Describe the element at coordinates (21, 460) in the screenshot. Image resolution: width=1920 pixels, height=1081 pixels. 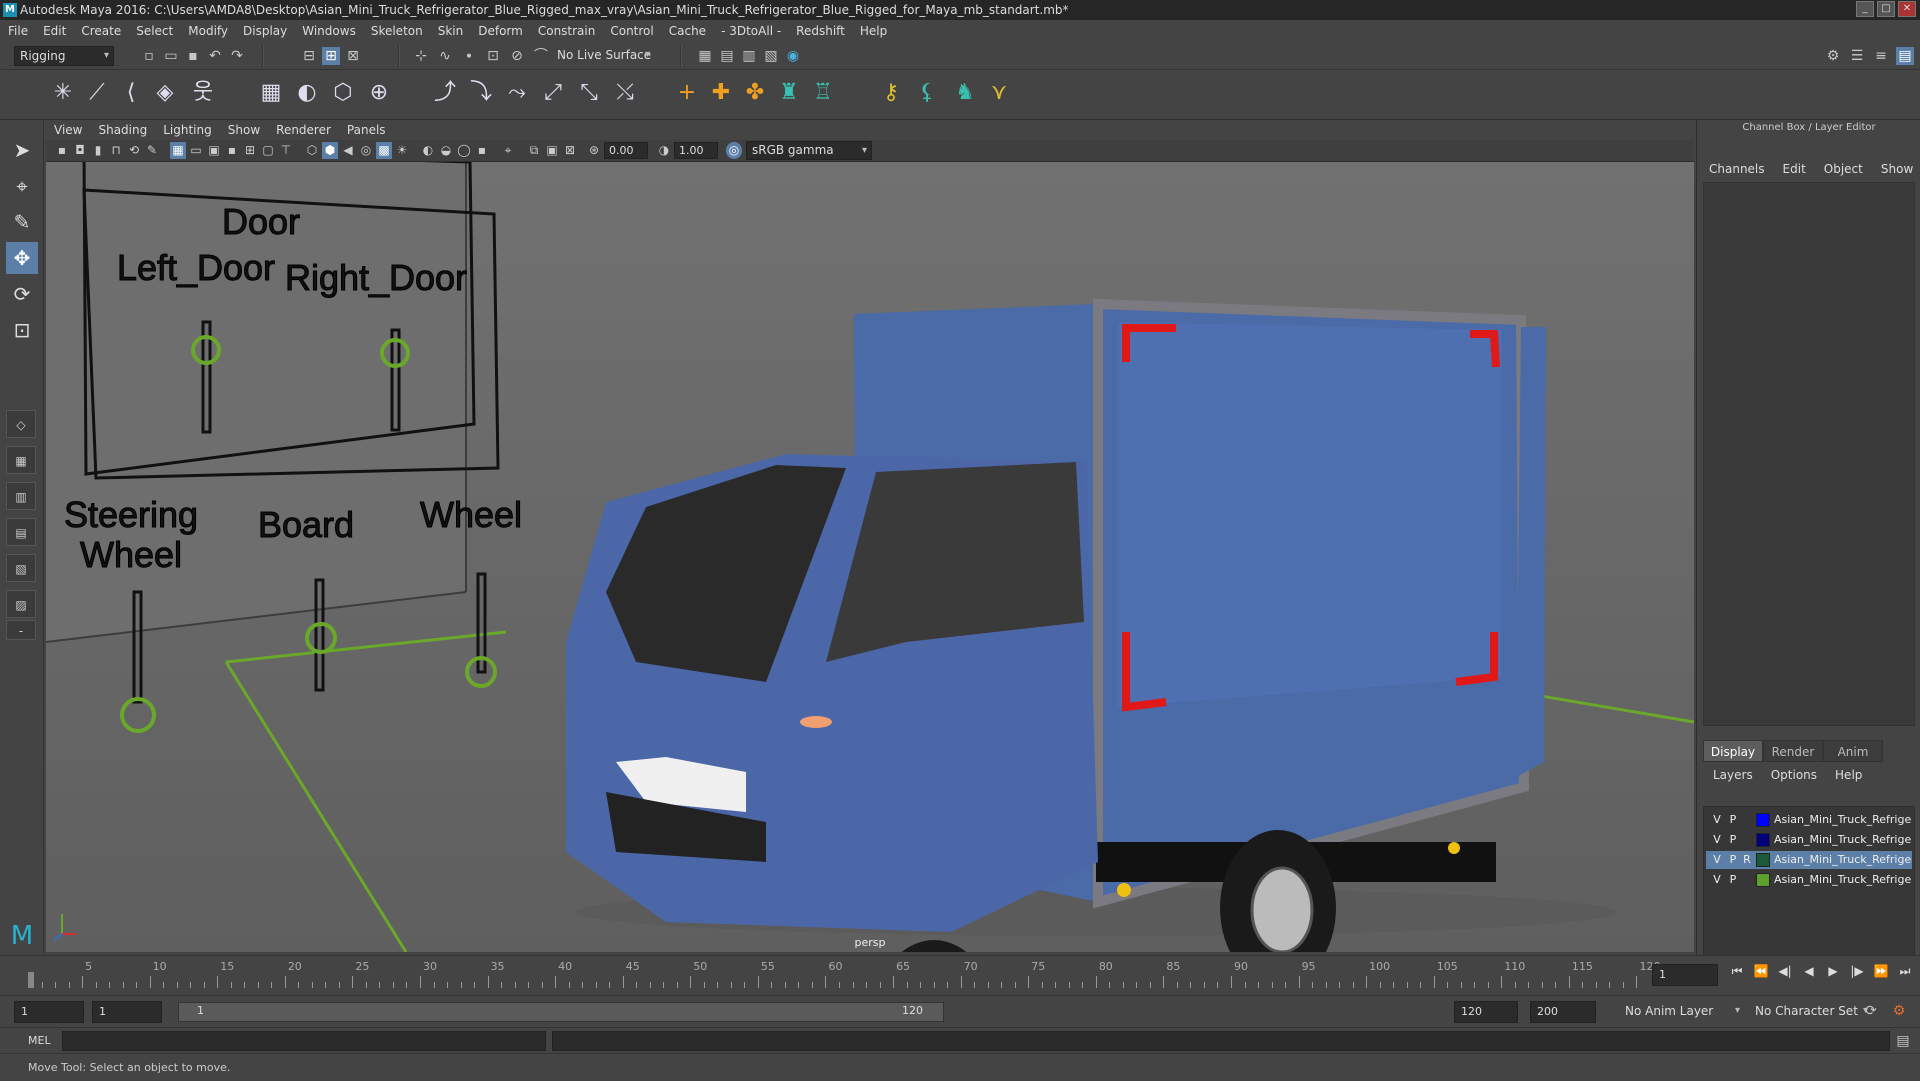
I see `four-pane-icon: ▦` at that location.